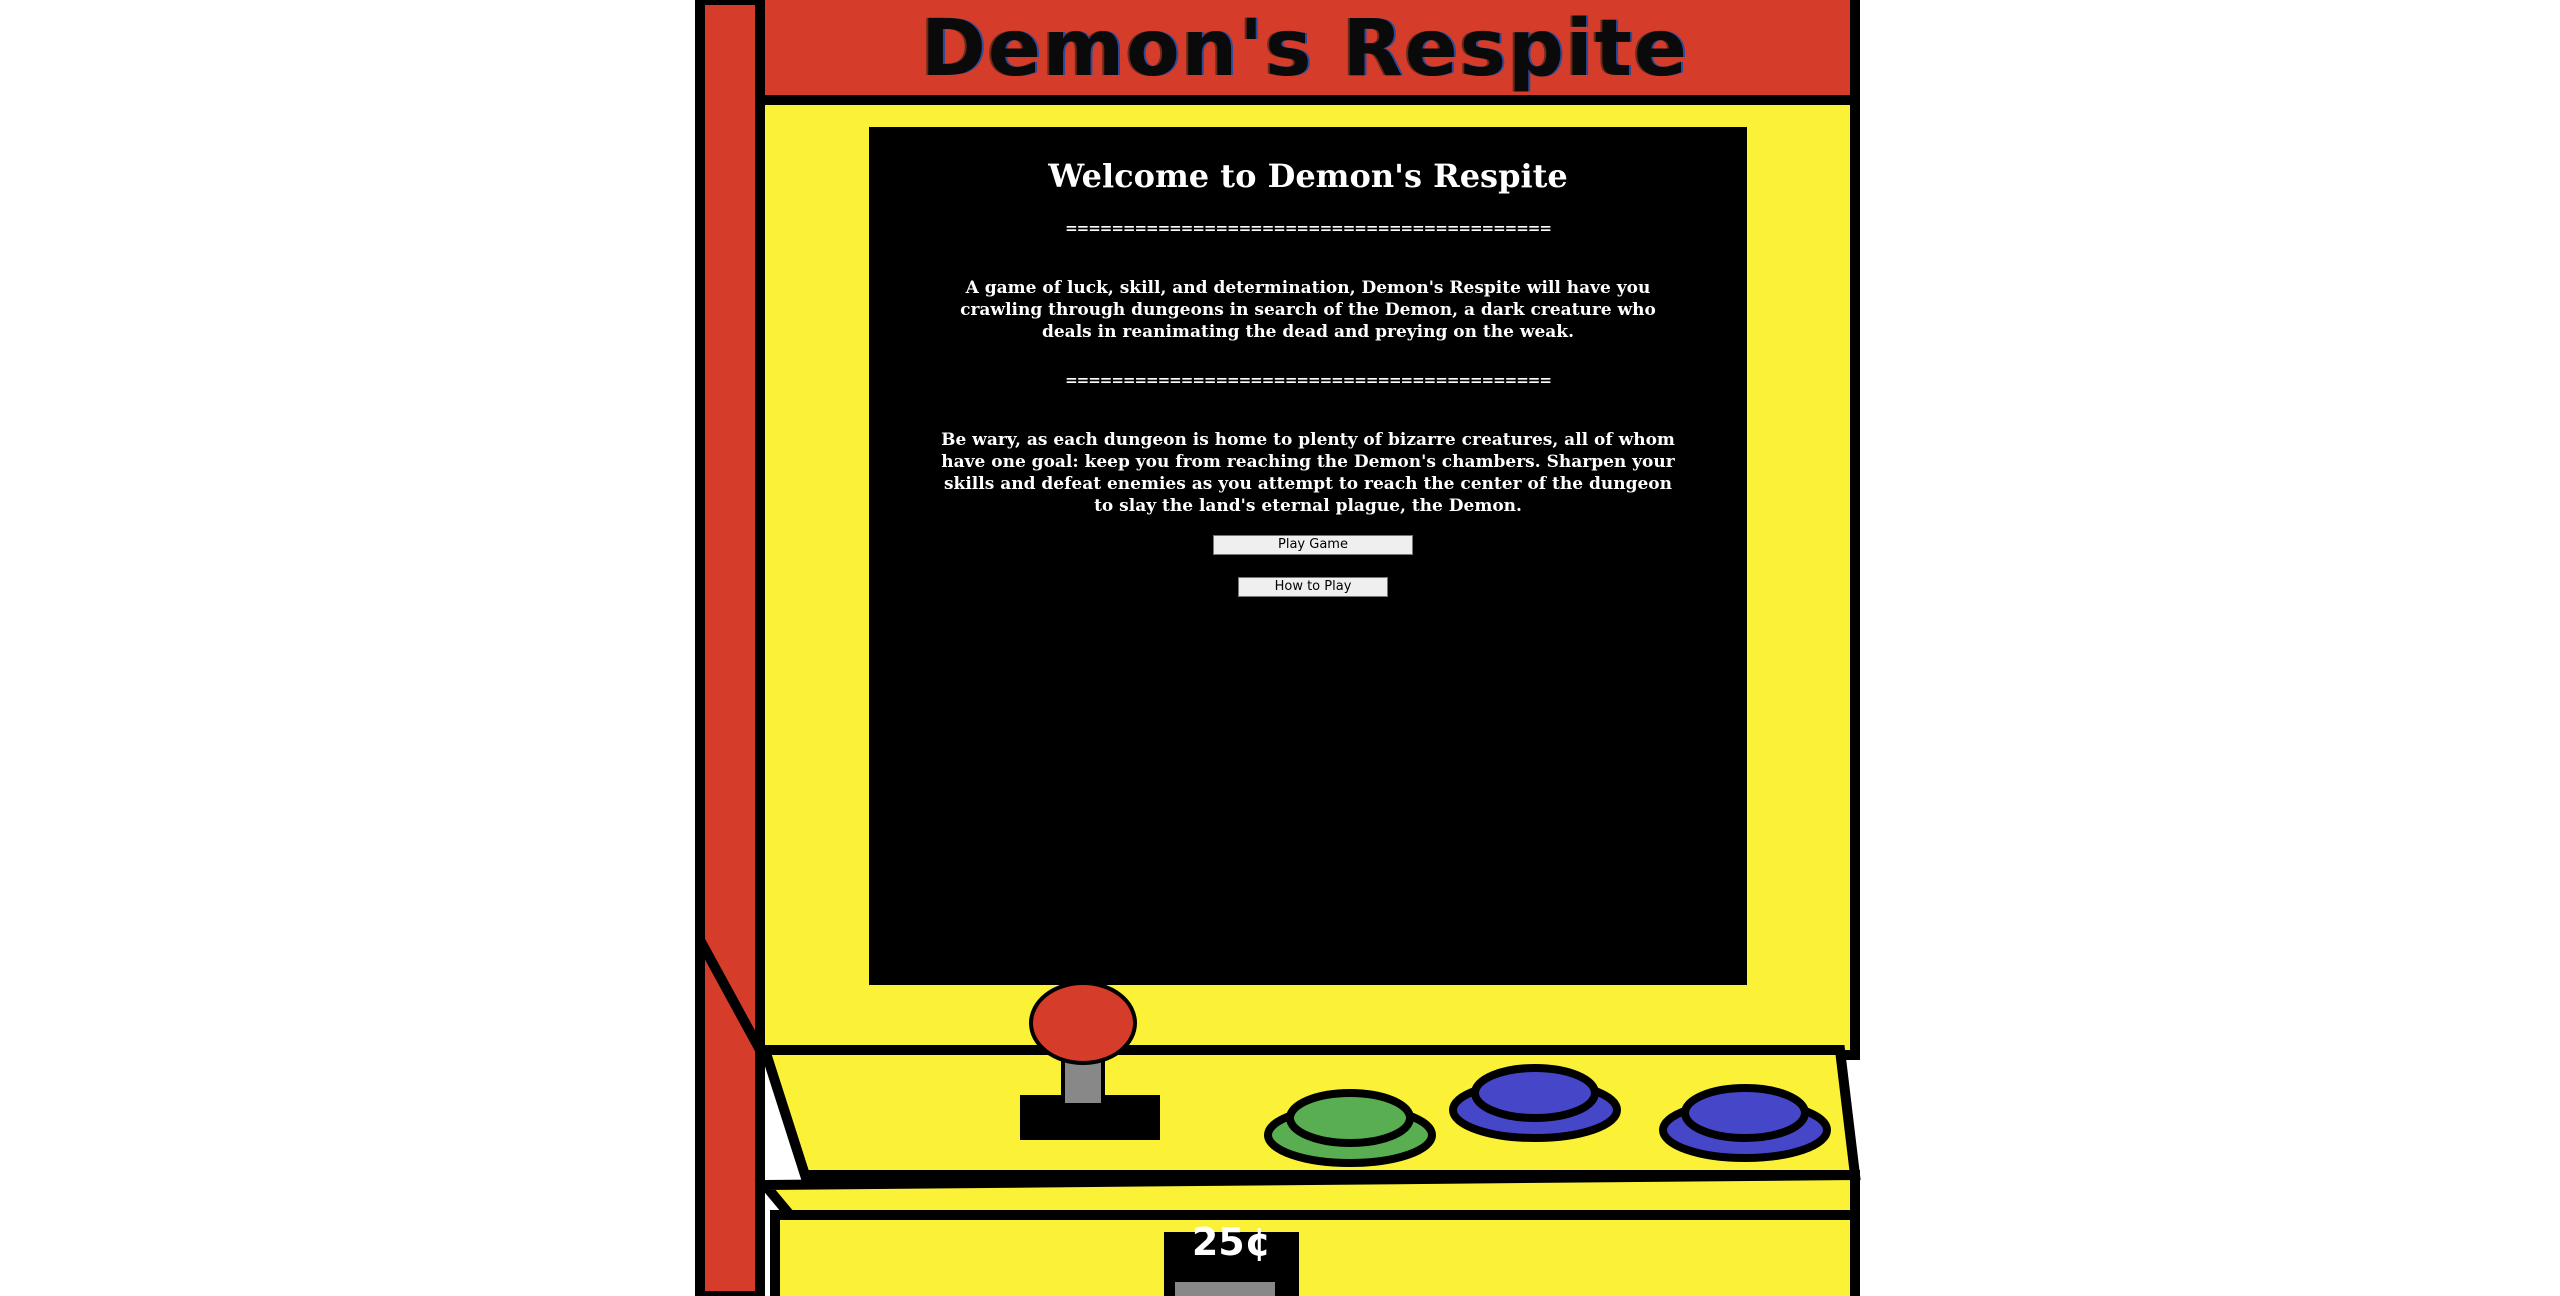  Describe the element at coordinates (1313, 587) in the screenshot. I see `how-to-play-button: How to Play` at that location.